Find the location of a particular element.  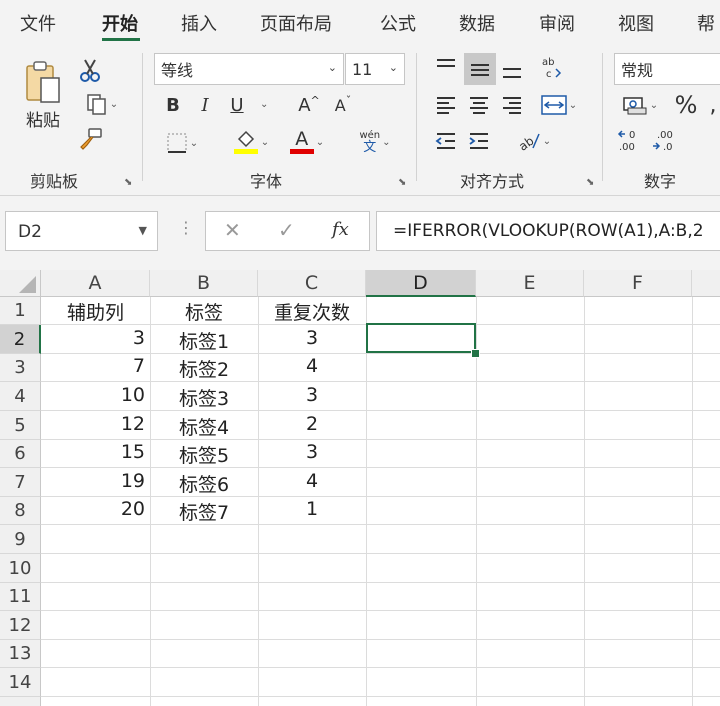

cell-a1: 辅助列 is located at coordinates (95, 311).